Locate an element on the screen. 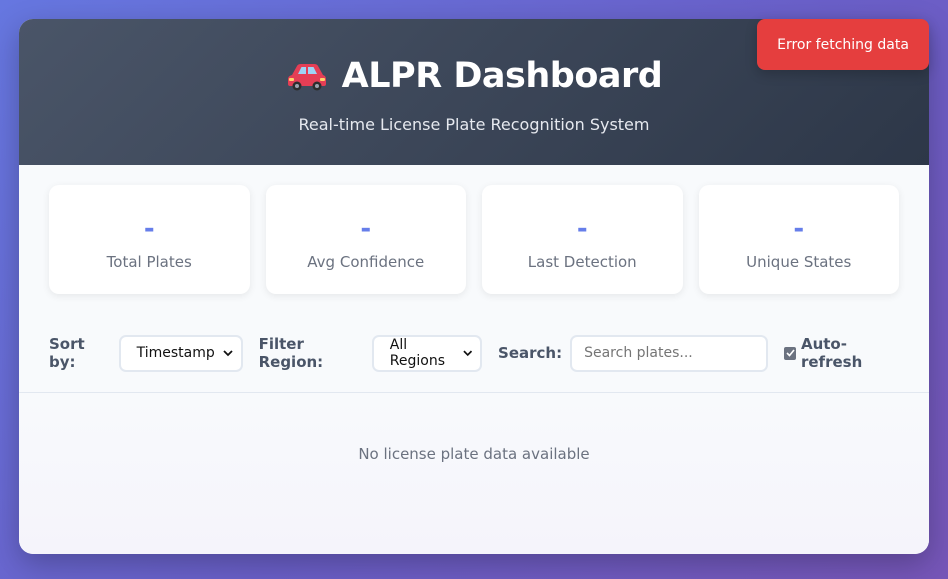 The height and width of the screenshot is (579, 948). stat-card-unique-states: - Unique States is located at coordinates (798, 239).